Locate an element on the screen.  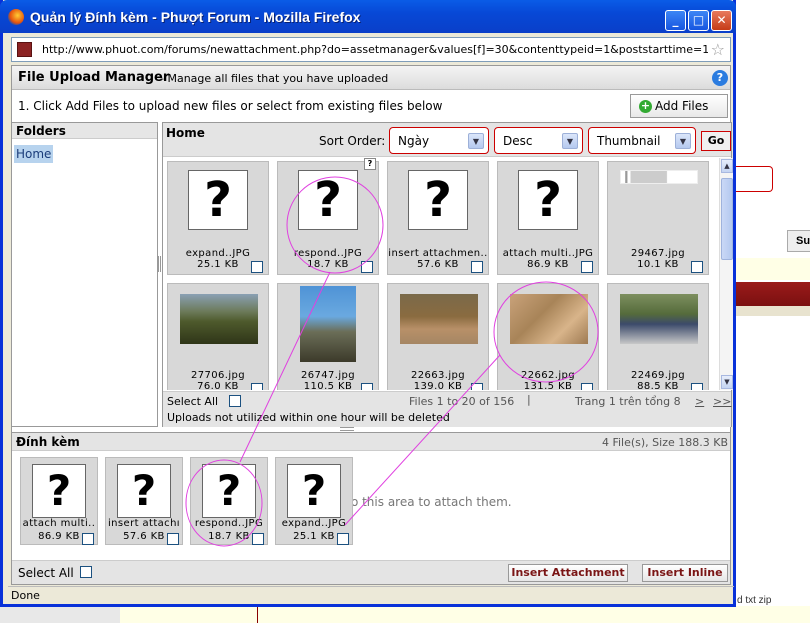
attachment-tile: ? insert attachı 57.6 KB is located at coordinates (144, 501).